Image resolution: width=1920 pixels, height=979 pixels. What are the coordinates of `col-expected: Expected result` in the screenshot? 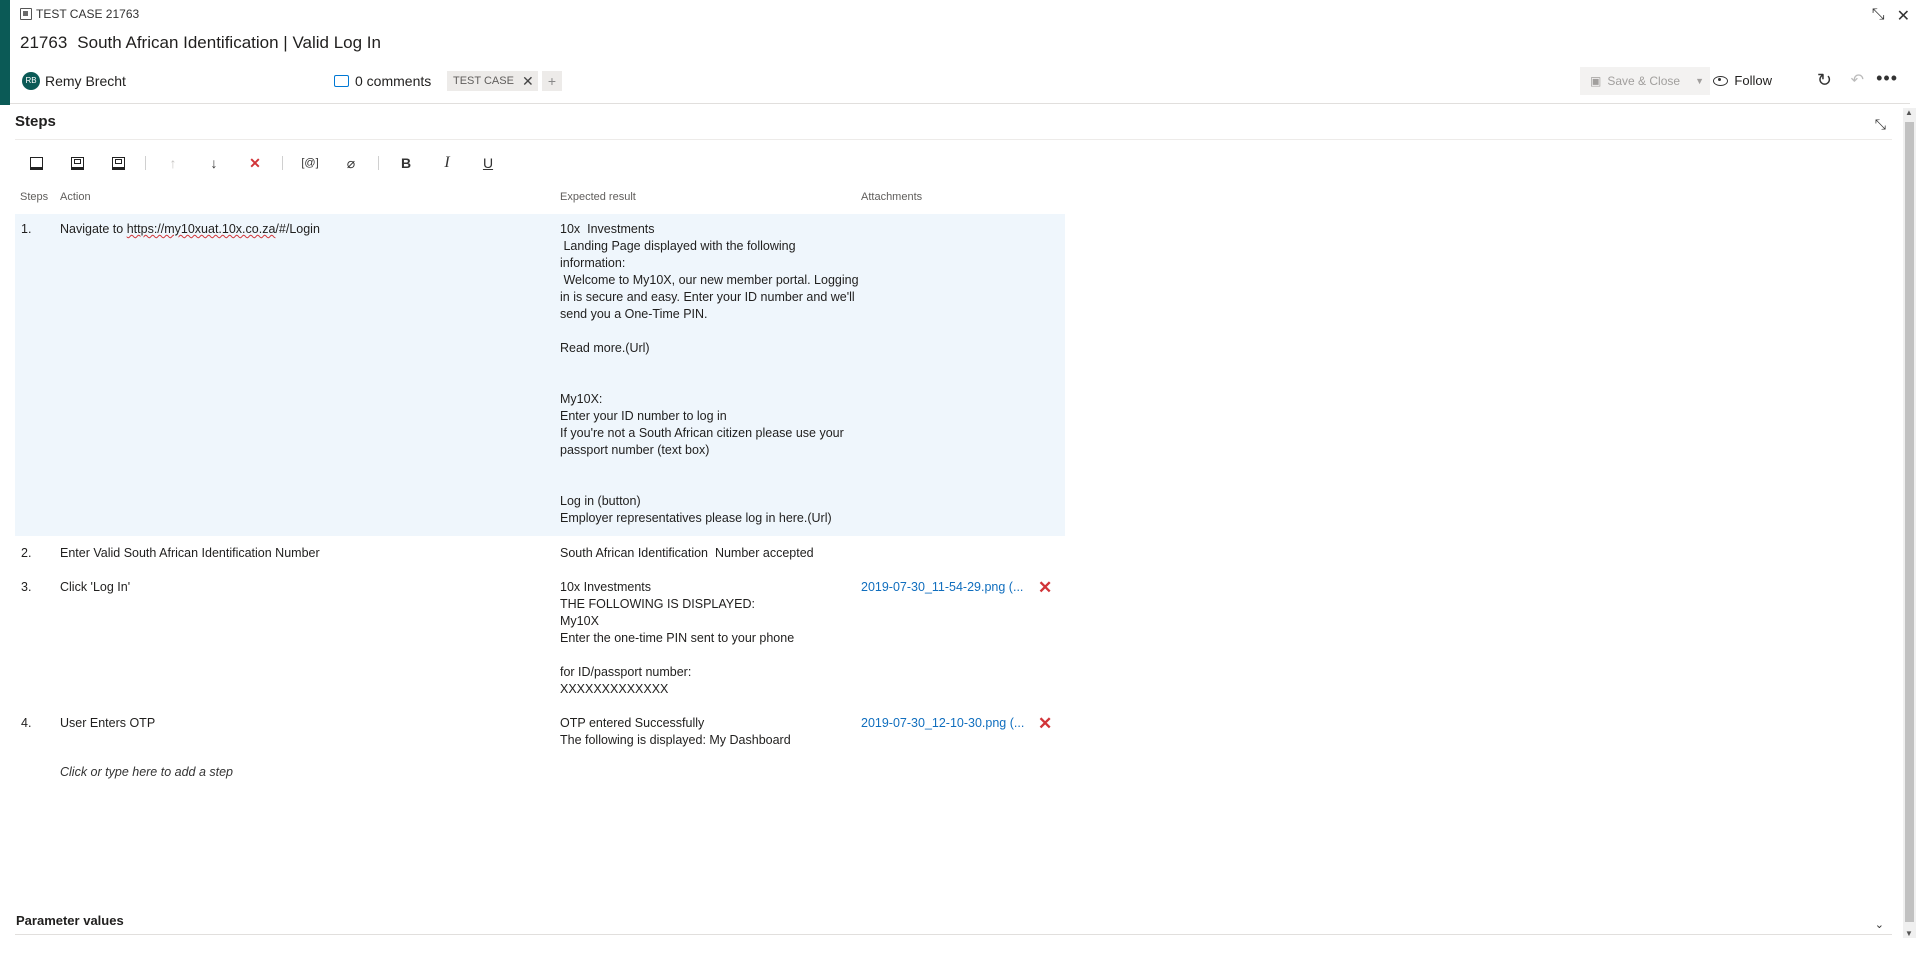 It's located at (598, 197).